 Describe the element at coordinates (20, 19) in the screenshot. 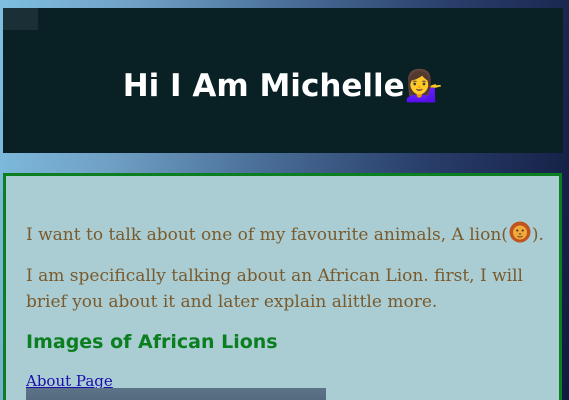

I see `header-corner-block` at that location.